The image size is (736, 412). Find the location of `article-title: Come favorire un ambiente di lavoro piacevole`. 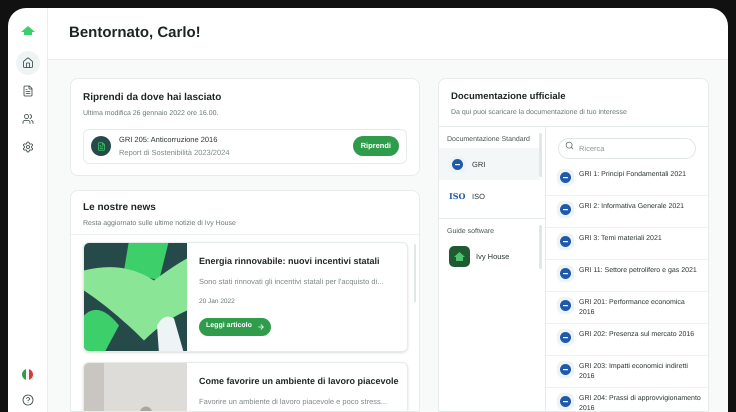

article-title: Come favorire un ambiente di lavoro piacevole is located at coordinates (299, 381).